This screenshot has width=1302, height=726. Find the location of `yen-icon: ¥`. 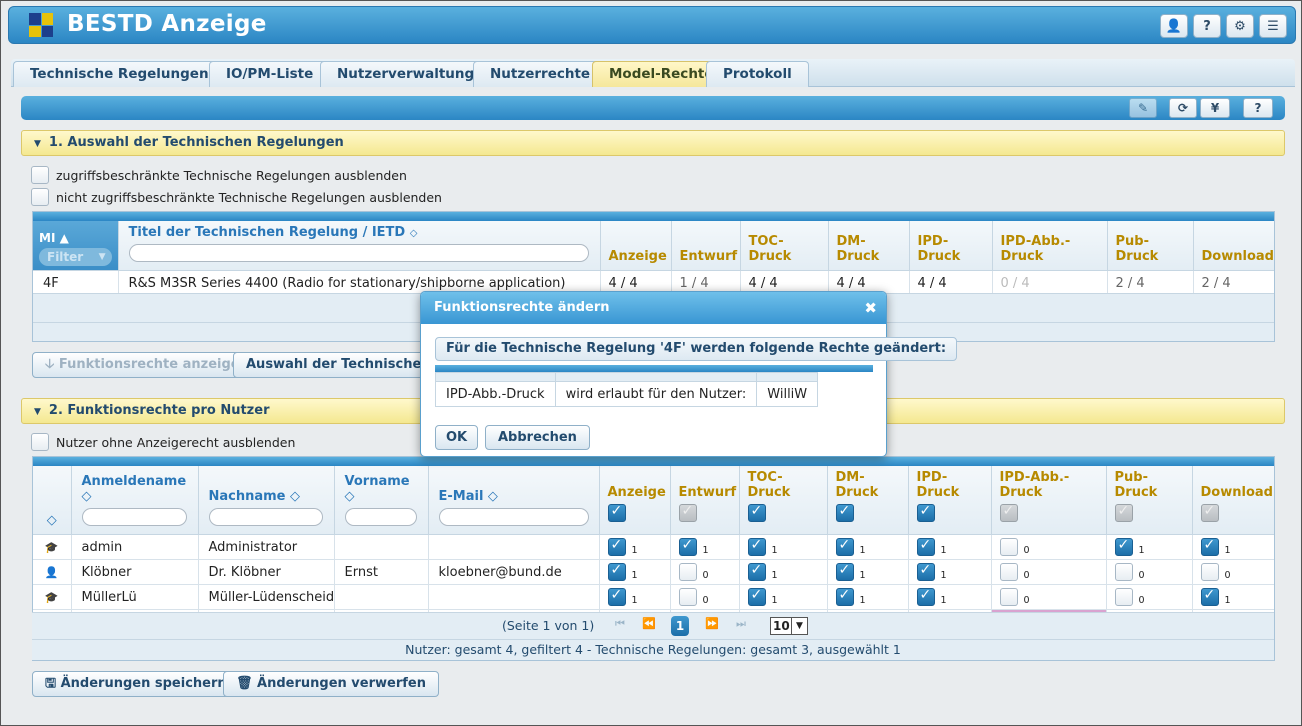

yen-icon: ¥ is located at coordinates (1215, 108).